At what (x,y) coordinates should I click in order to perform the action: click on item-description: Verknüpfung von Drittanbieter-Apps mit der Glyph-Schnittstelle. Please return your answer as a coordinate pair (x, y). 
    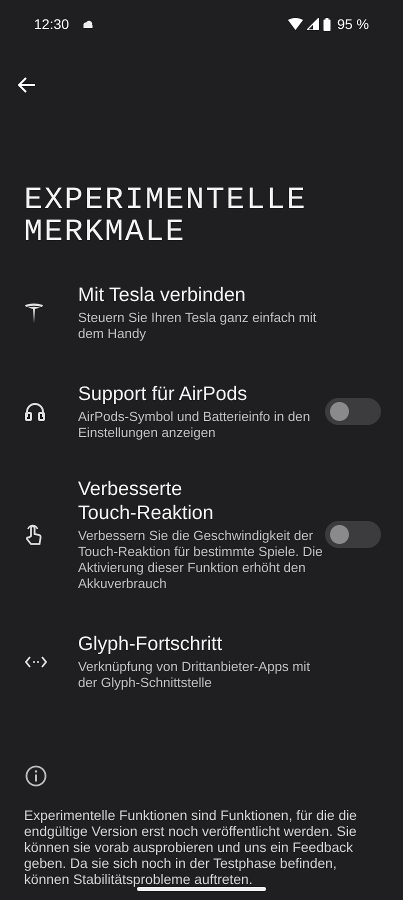
    Looking at the image, I should click on (195, 675).